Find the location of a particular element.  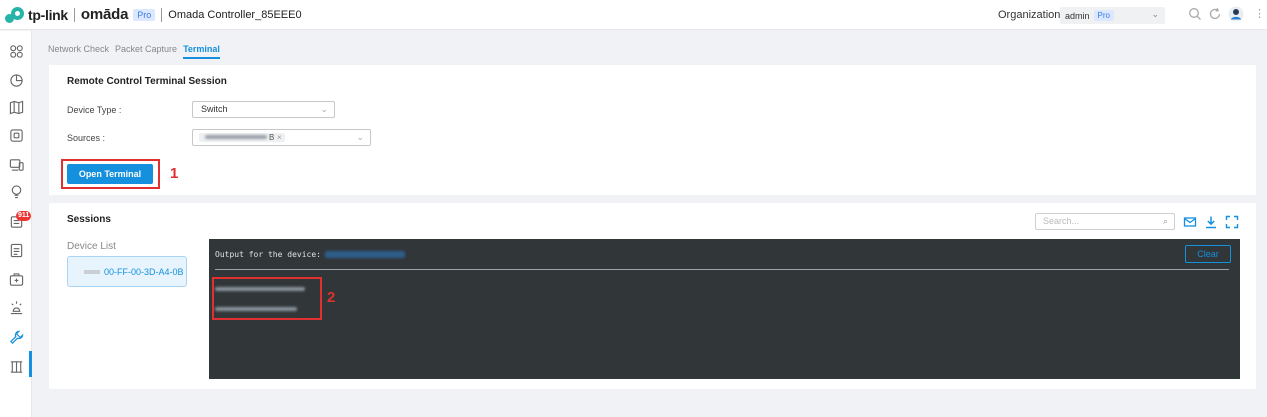

tools-tabs: Network Check Packet Capture Terminal is located at coordinates (134, 51).